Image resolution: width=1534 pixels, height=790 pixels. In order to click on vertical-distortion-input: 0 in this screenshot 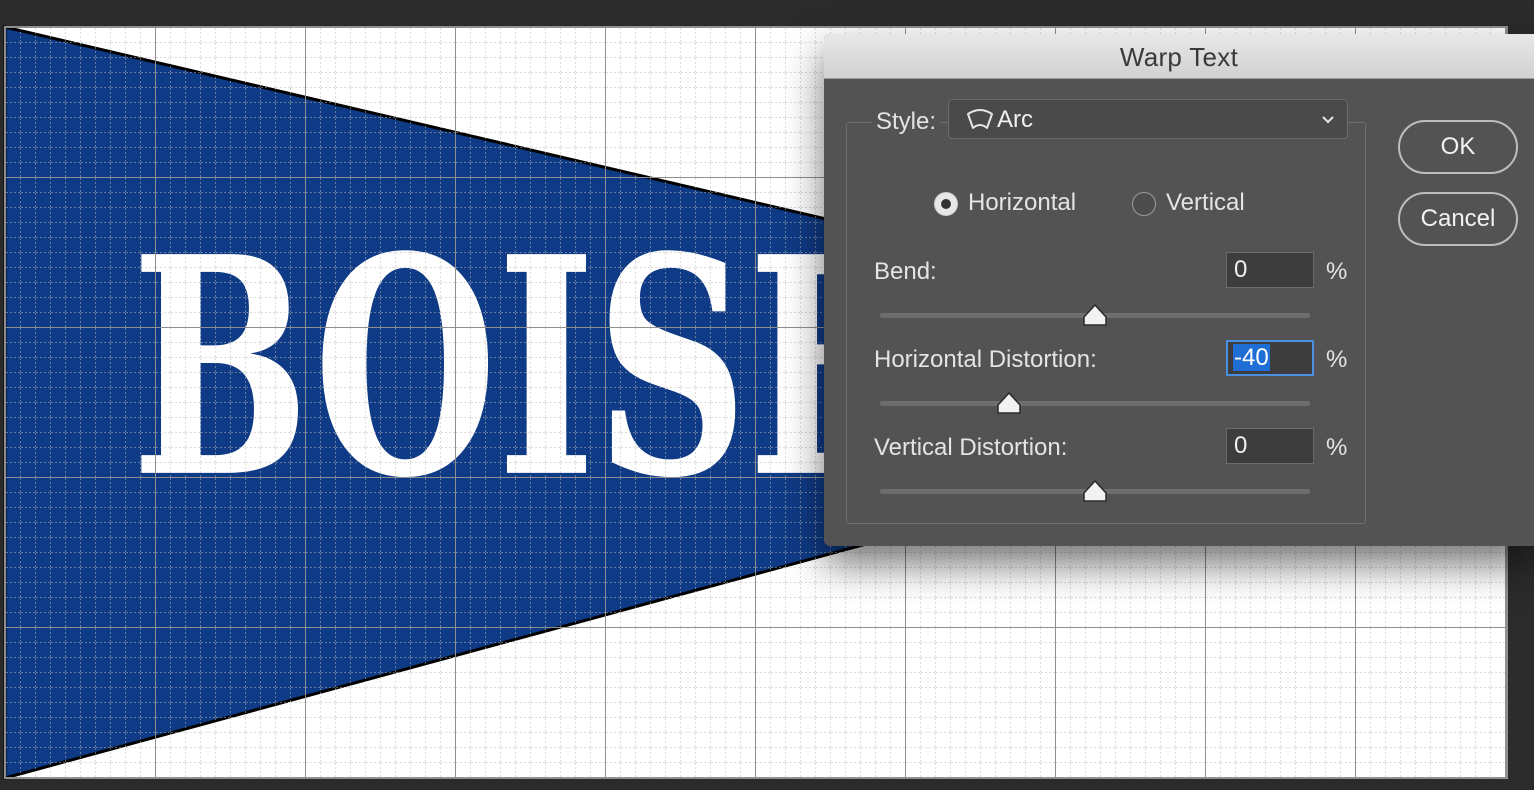, I will do `click(1270, 446)`.